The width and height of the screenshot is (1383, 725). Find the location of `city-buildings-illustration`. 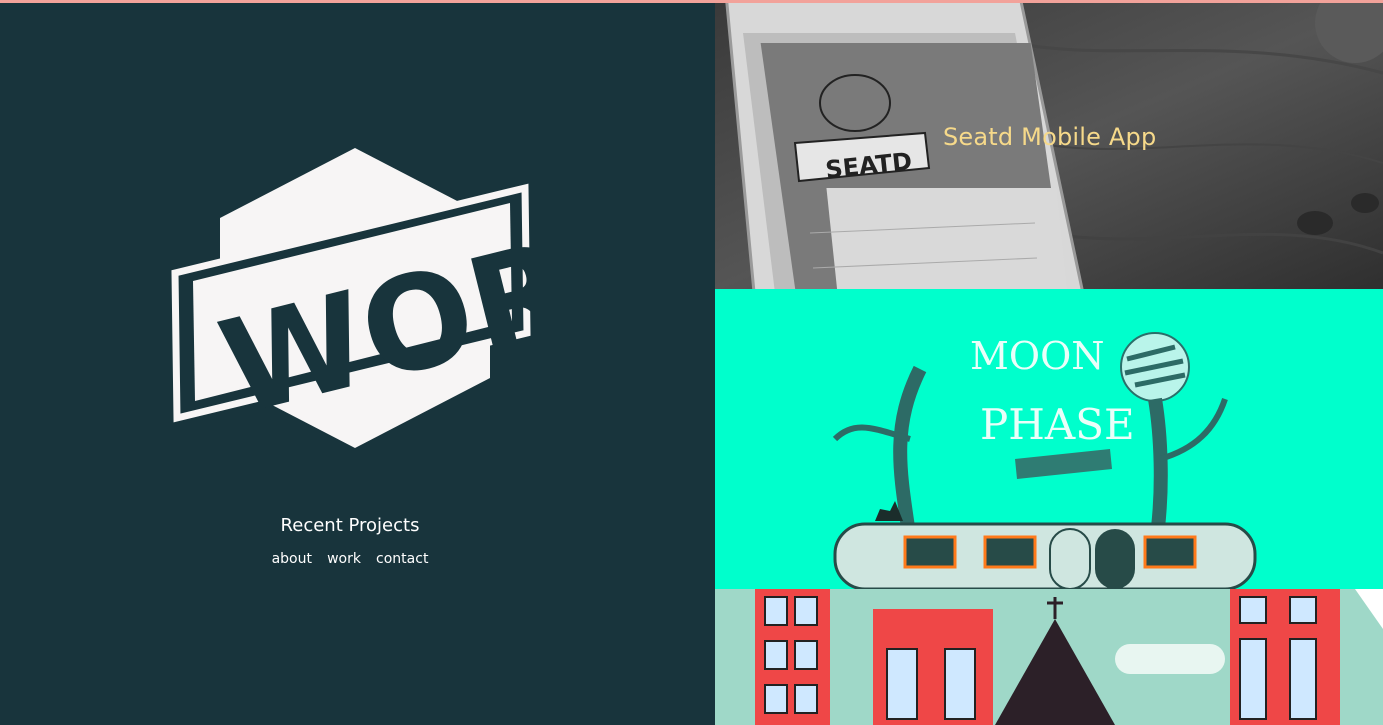

city-buildings-illustration is located at coordinates (1049, 657).